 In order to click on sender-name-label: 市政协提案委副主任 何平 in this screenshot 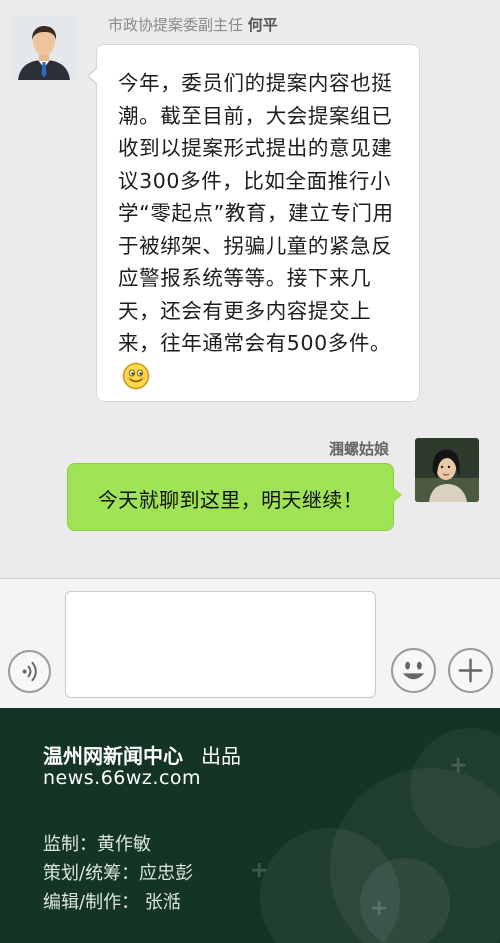, I will do `click(193, 24)`.